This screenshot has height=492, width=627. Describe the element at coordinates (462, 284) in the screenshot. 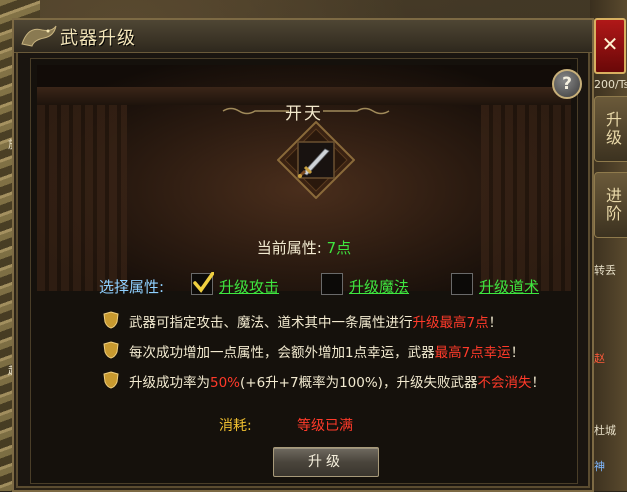

I see `checkbox-taoism` at that location.